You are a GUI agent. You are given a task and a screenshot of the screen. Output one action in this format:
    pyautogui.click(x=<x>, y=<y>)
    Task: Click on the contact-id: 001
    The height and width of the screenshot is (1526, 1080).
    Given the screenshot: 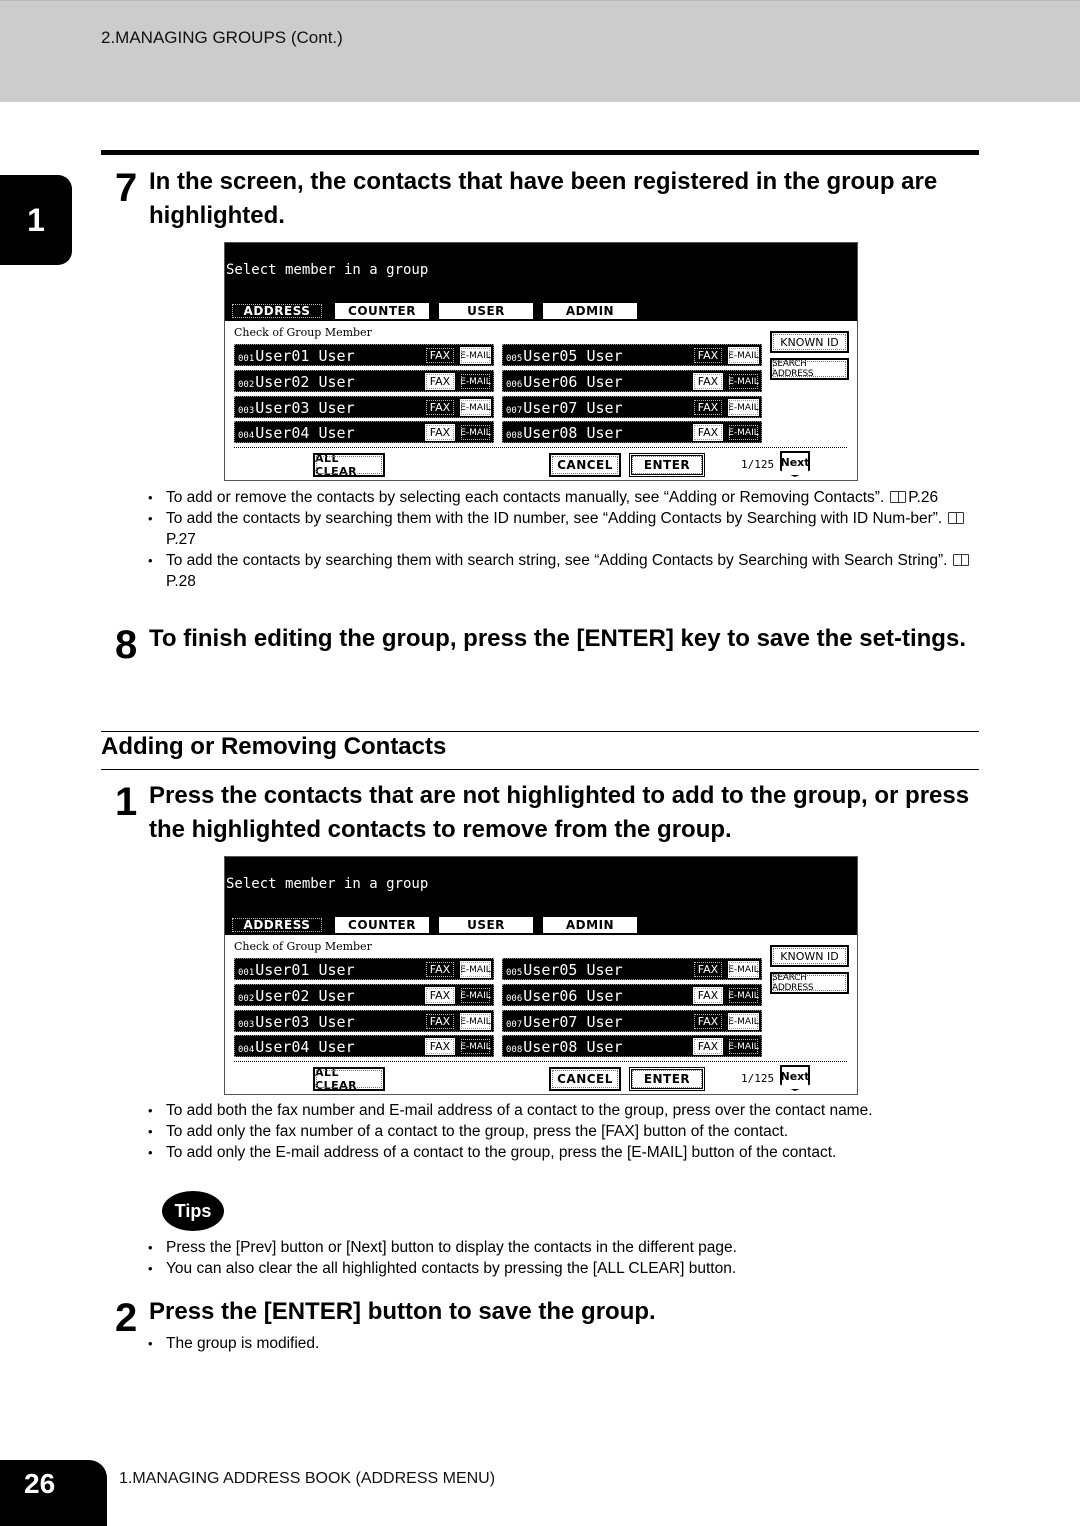 What is the action you would take?
    pyautogui.click(x=246, y=359)
    